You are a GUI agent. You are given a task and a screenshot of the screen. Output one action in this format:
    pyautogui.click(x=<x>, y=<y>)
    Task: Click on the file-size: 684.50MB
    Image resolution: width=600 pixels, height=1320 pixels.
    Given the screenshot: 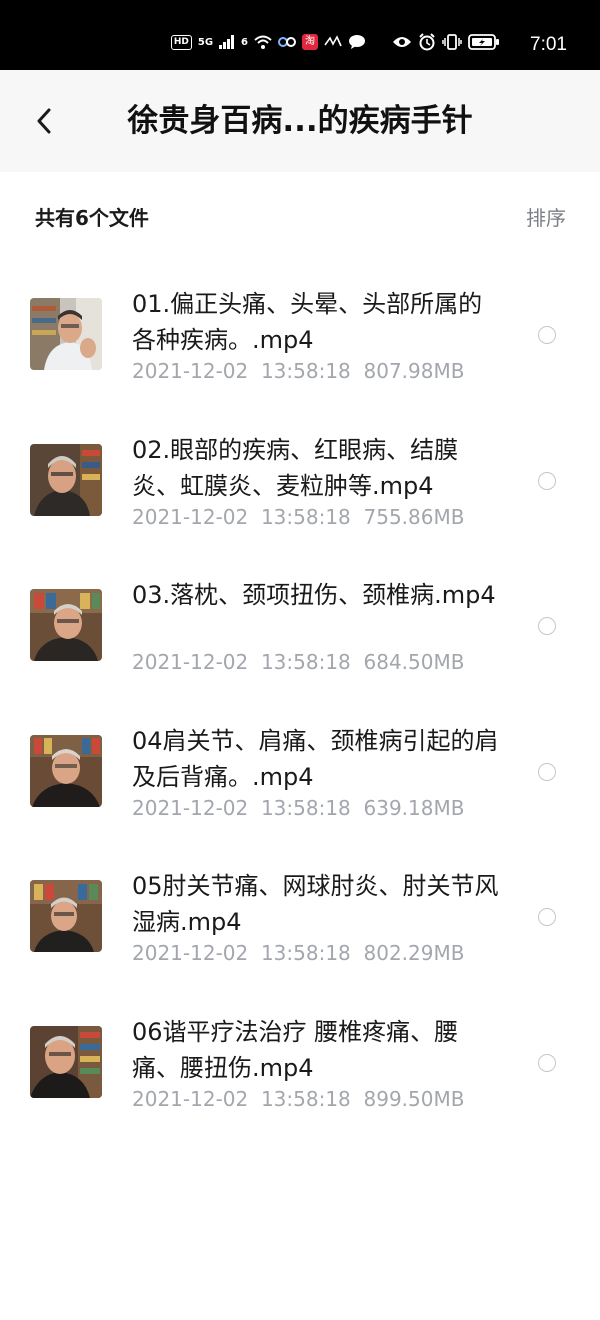 What is the action you would take?
    pyautogui.click(x=414, y=662)
    